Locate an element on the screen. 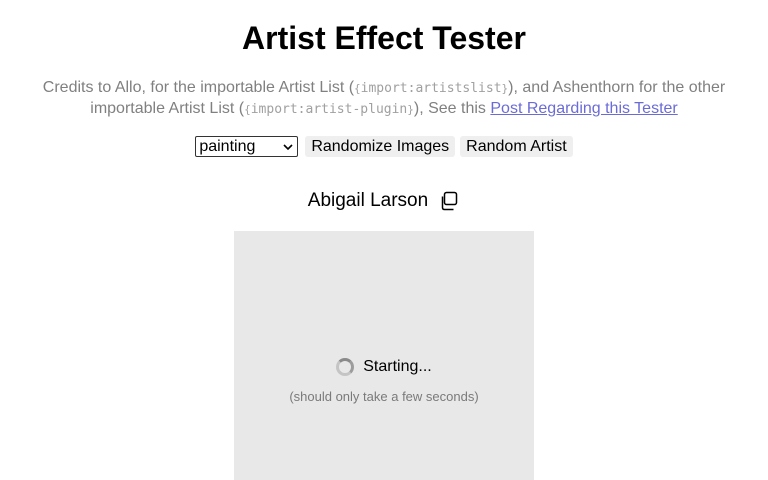 The width and height of the screenshot is (768, 480). code-text: import:artist-plugin is located at coordinates (329, 109).